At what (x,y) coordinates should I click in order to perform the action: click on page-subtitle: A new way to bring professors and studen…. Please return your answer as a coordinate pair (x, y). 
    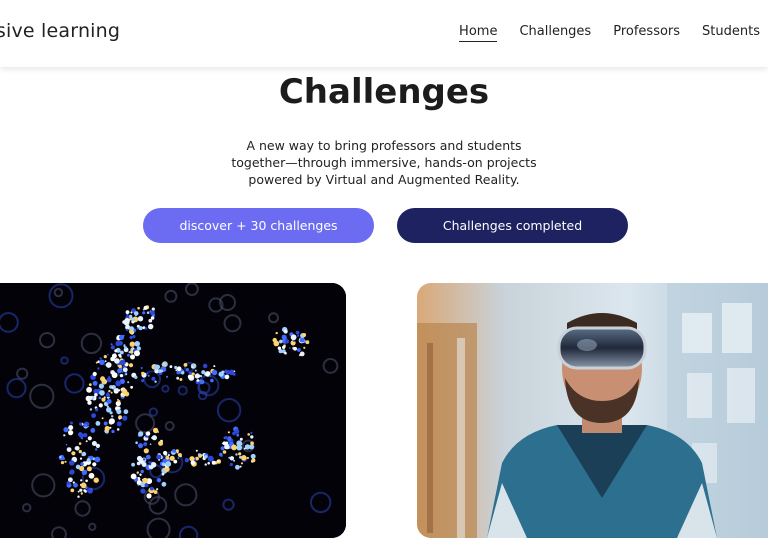
    Looking at the image, I should click on (384, 162).